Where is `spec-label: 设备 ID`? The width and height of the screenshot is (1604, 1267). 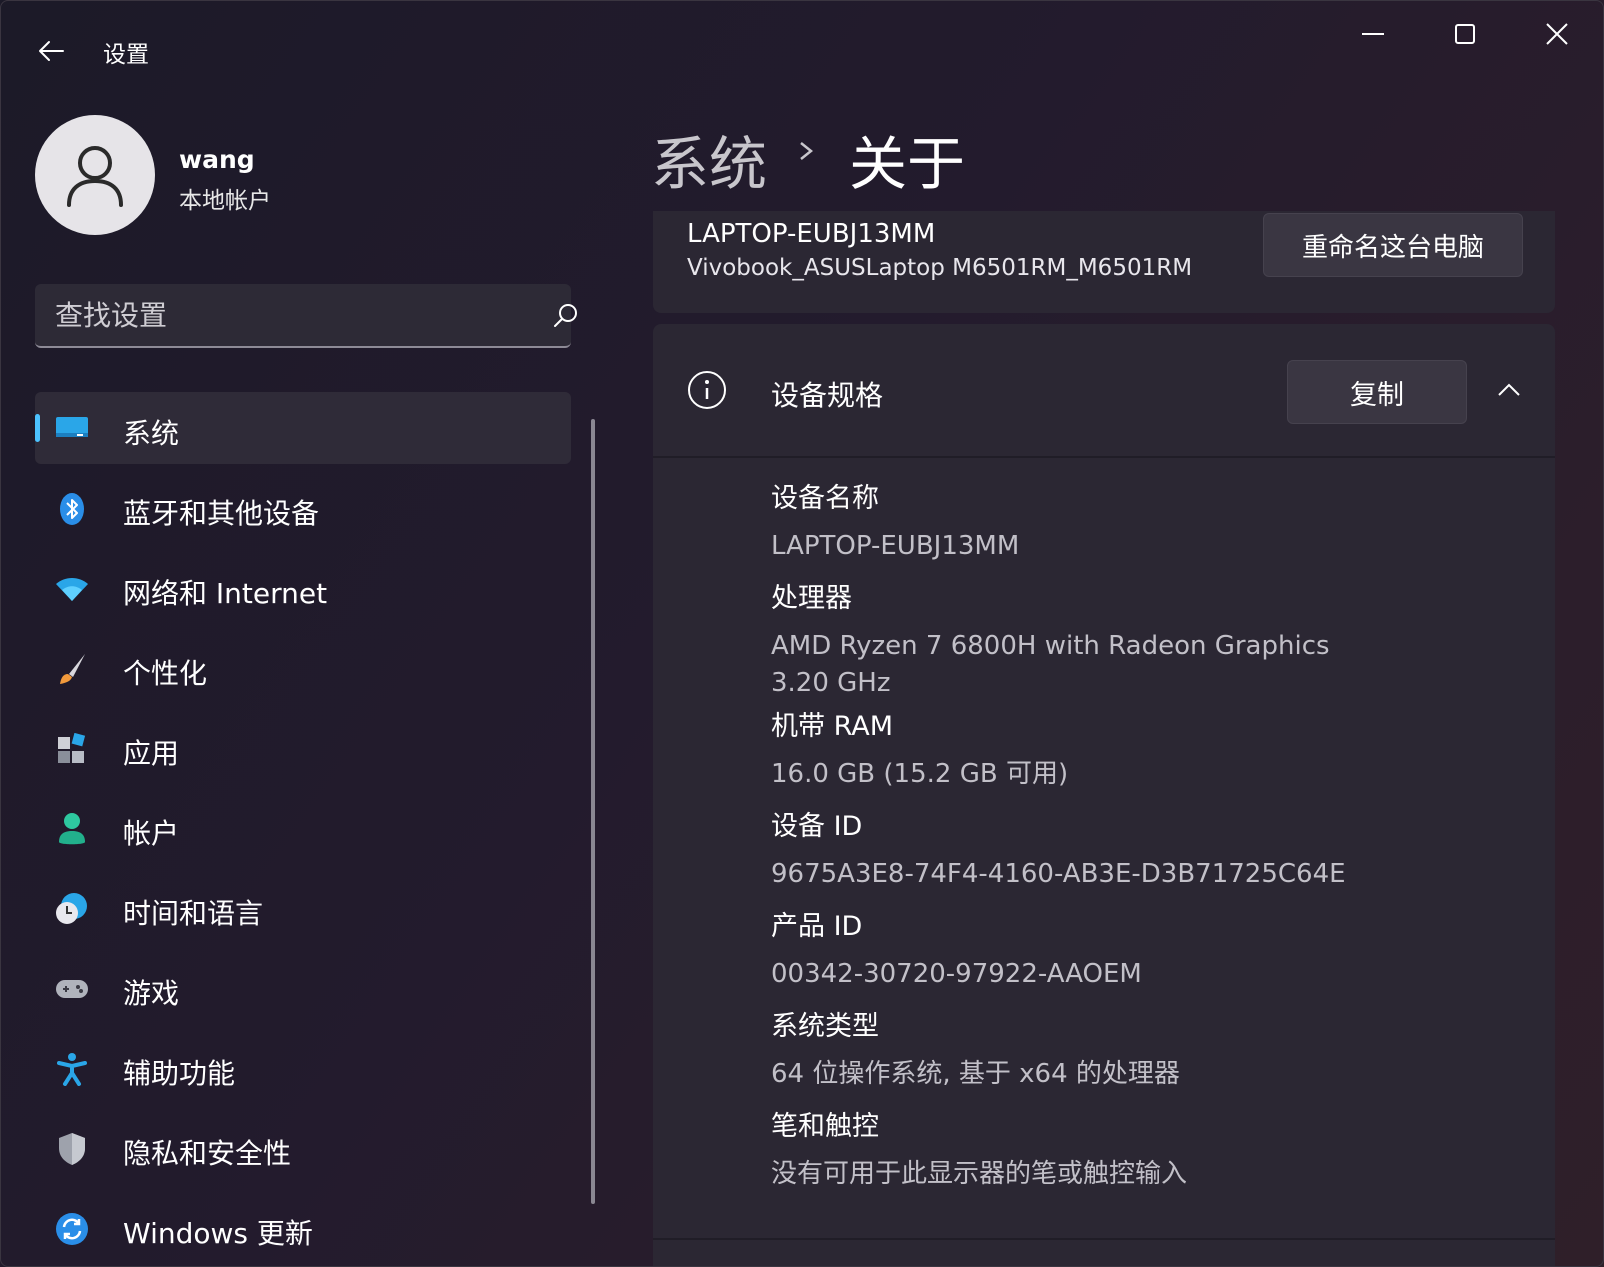
spec-label: 设备 ID is located at coordinates (817, 826).